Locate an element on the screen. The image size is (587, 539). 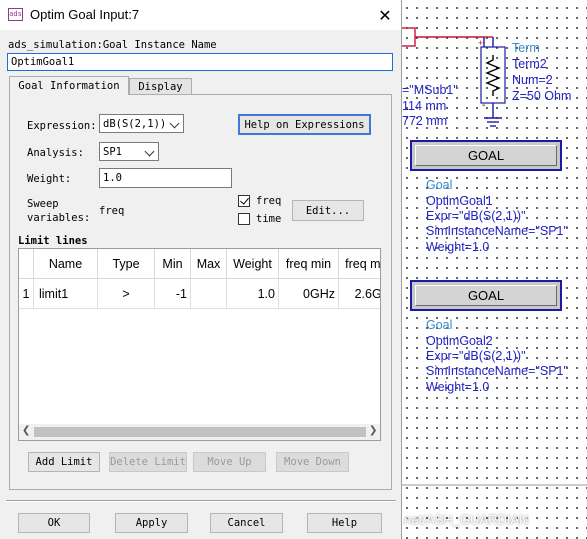
move-up-button: Move Up is located at coordinates (229, 462).